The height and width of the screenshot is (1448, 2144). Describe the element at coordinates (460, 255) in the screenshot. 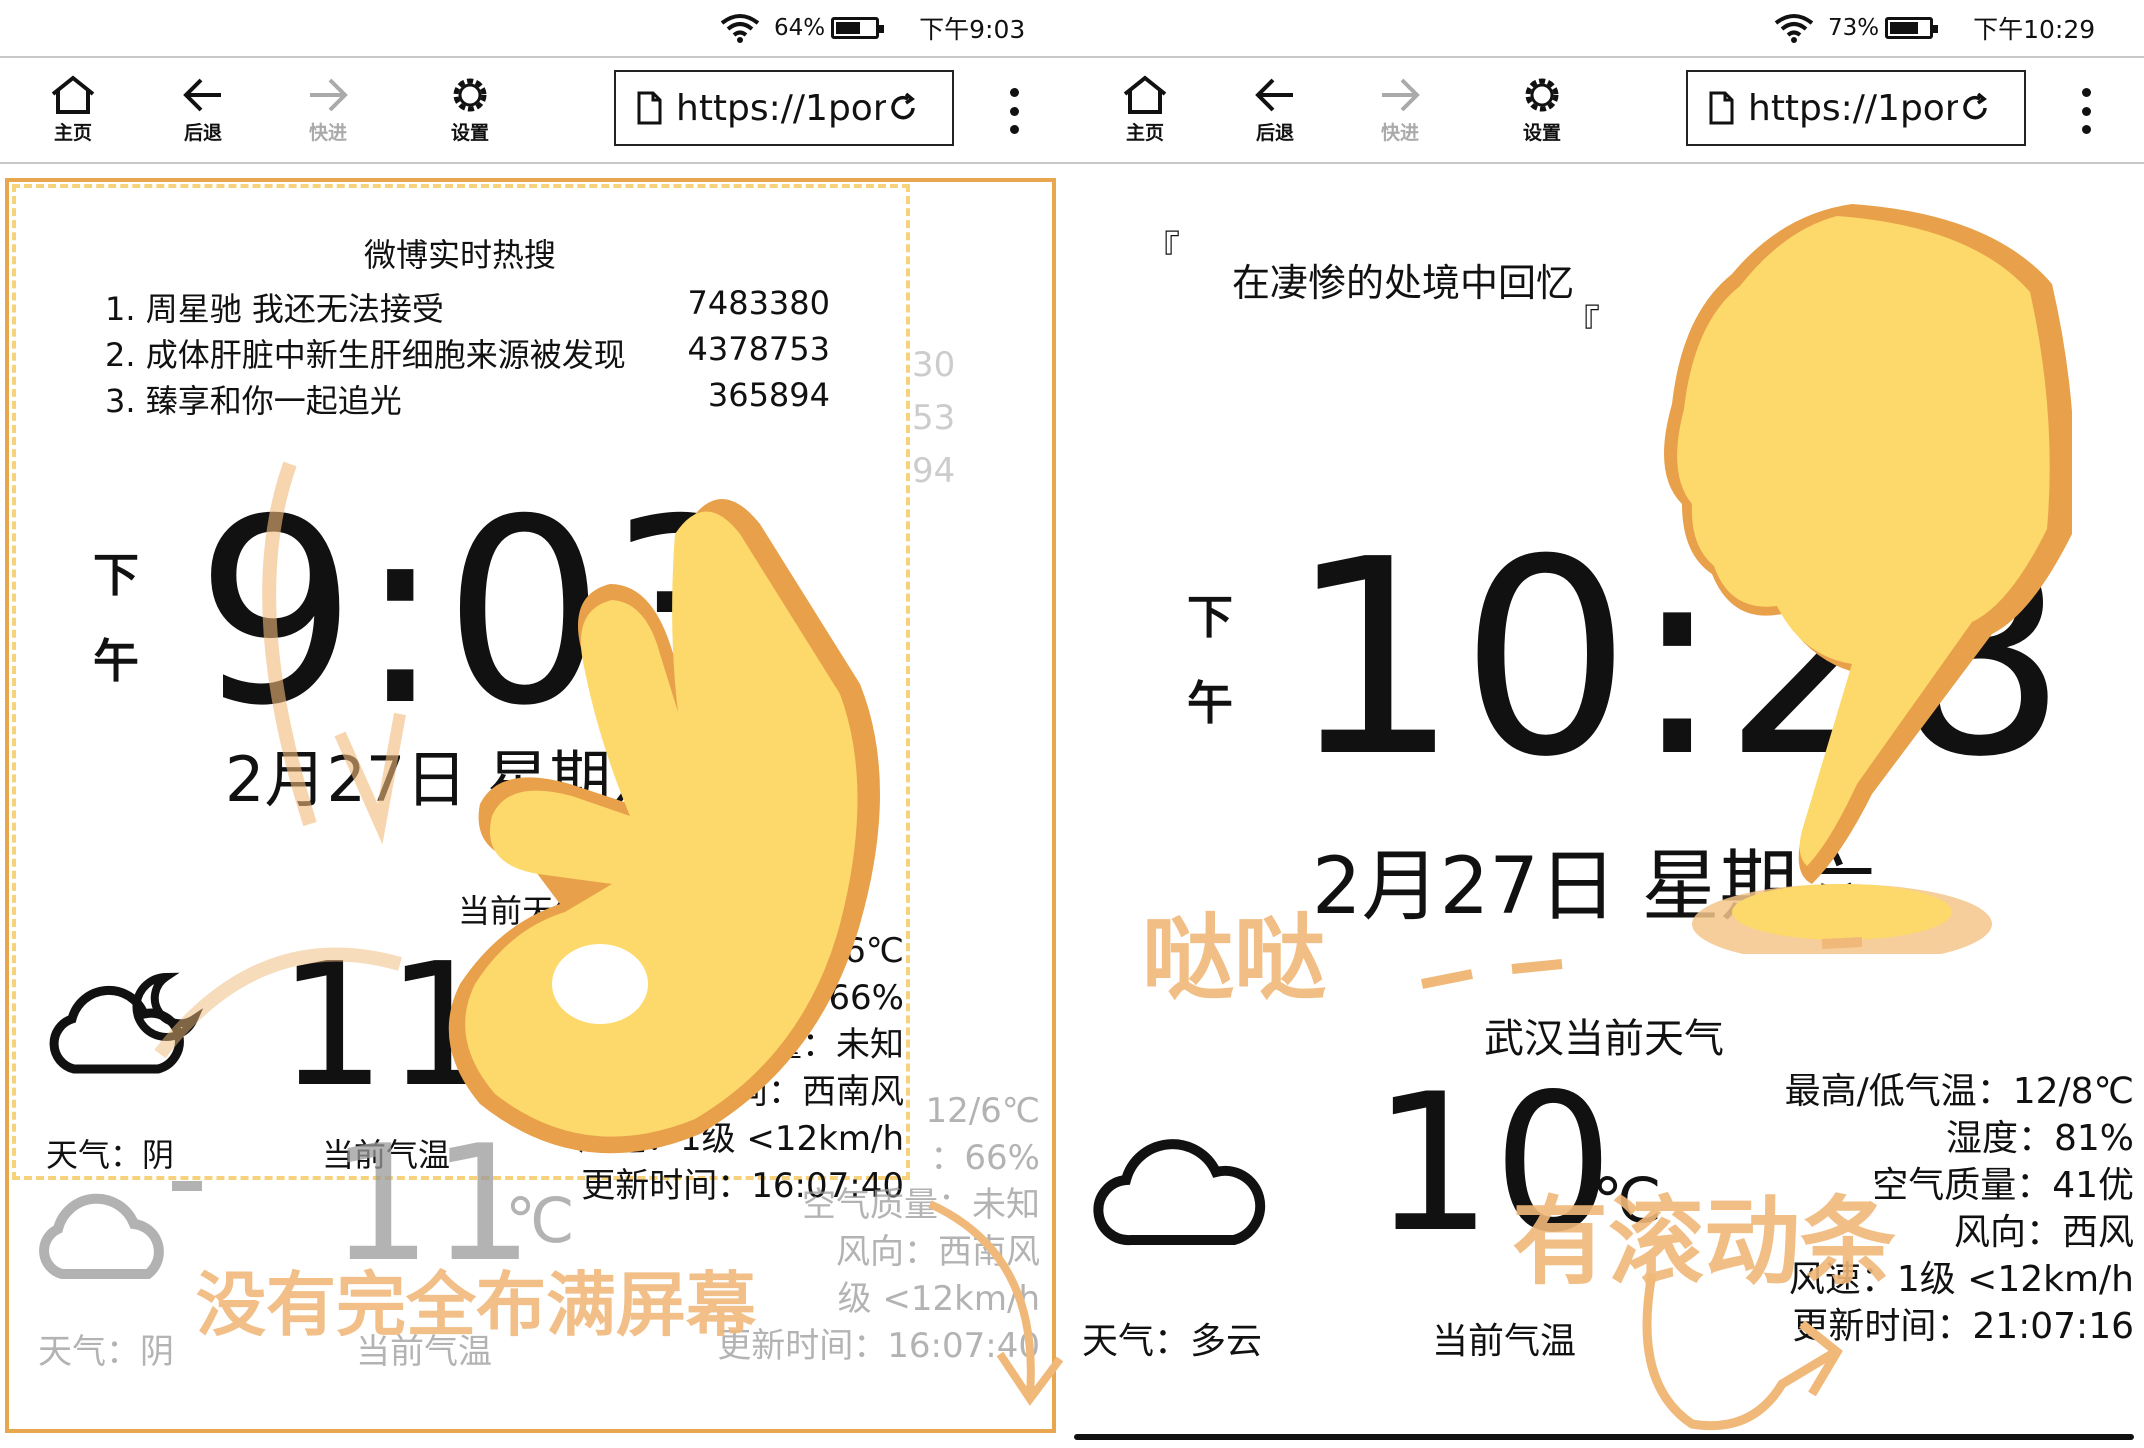

I see `hot-search-title: 微博实时热搜` at that location.